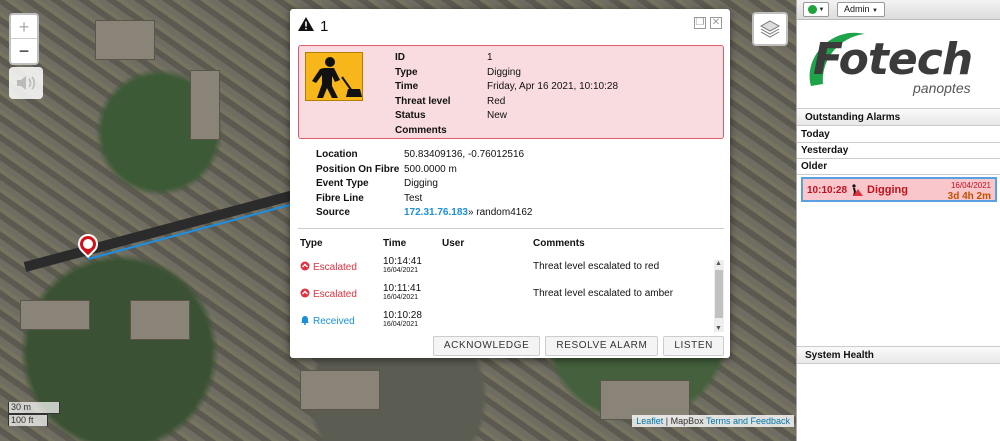  Describe the element at coordinates (306, 26) in the screenshot. I see `warning-icon` at that location.